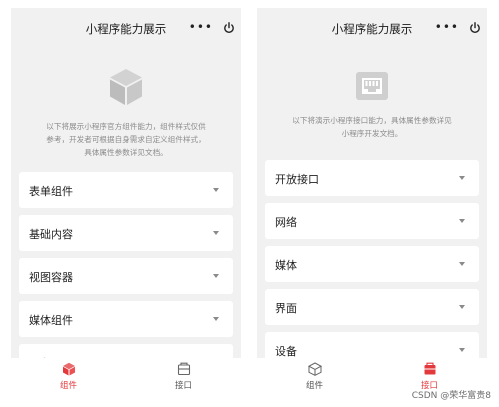 This screenshot has width=499, height=407. I want to click on list-item-form-components: 表单组件, so click(126, 190).